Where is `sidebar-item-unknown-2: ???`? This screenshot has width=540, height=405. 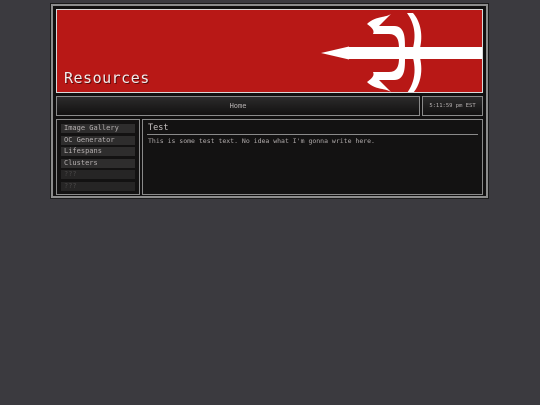 sidebar-item-unknown-2: ??? is located at coordinates (98, 186).